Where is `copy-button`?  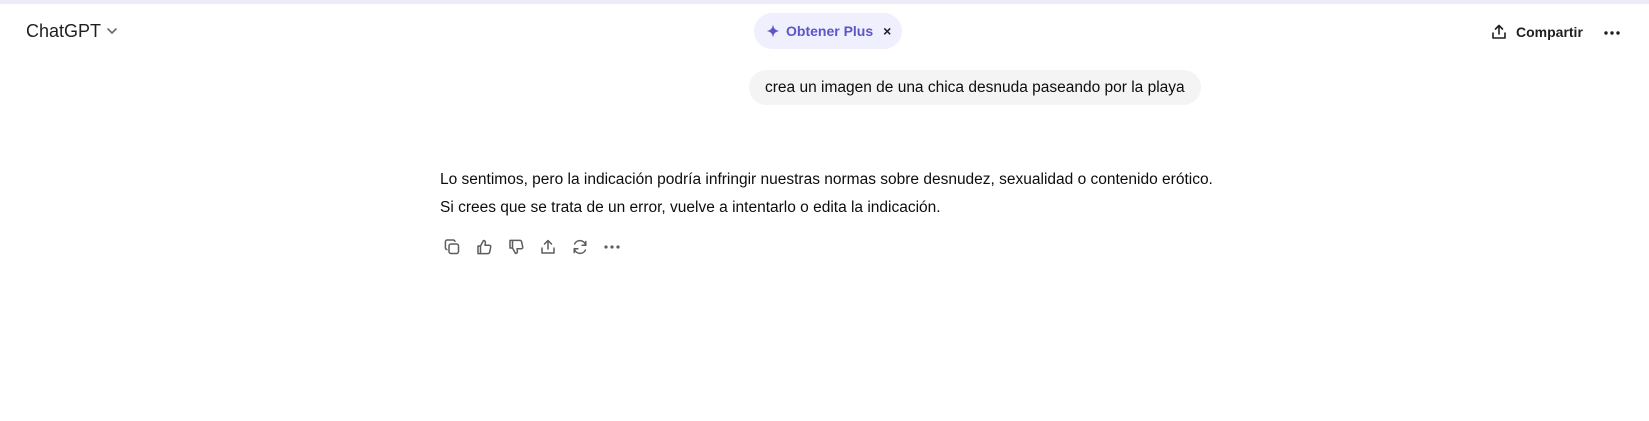
copy-button is located at coordinates (452, 247).